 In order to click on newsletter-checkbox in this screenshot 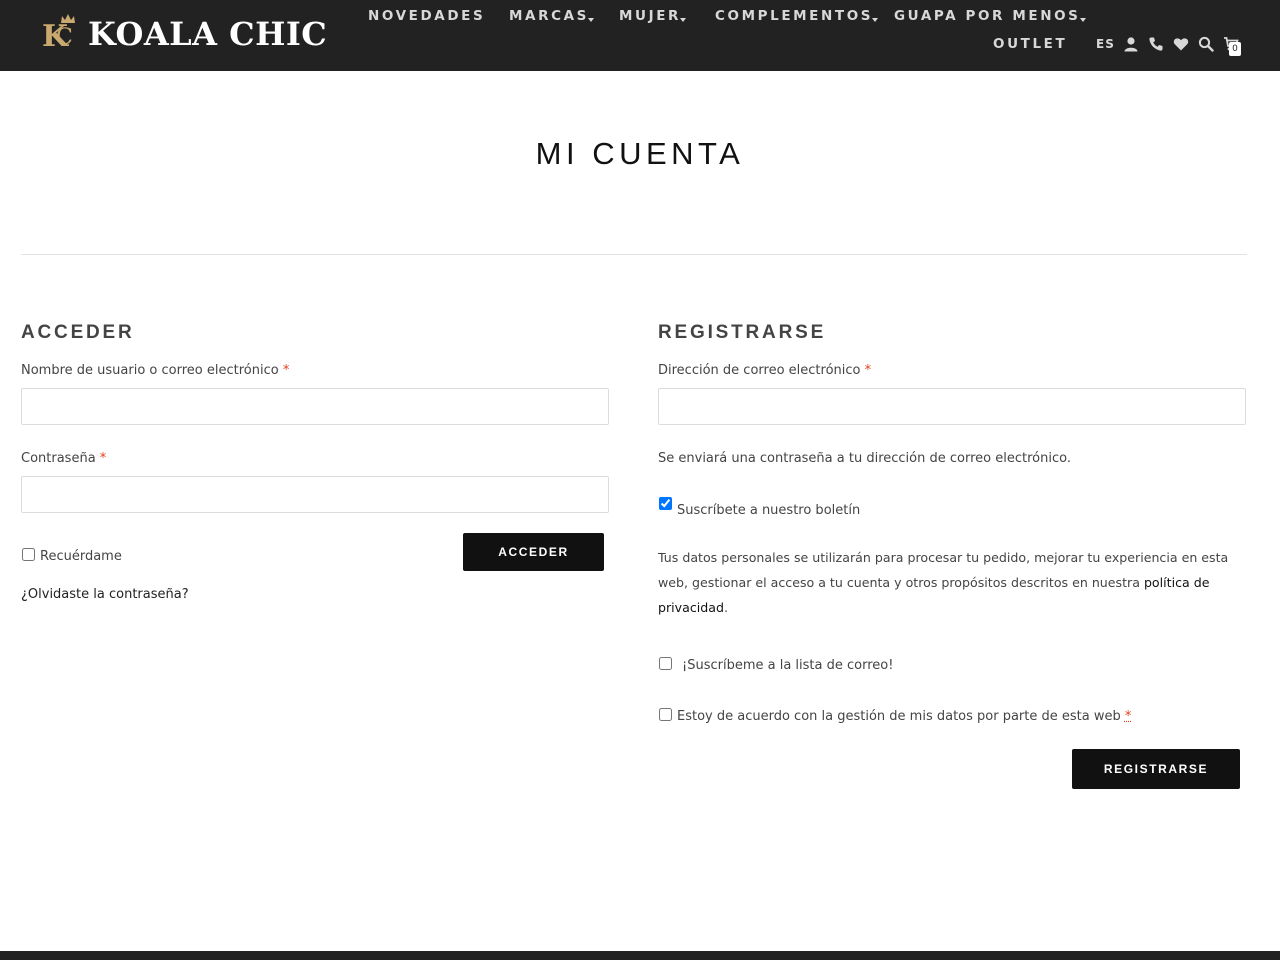, I will do `click(665, 503)`.